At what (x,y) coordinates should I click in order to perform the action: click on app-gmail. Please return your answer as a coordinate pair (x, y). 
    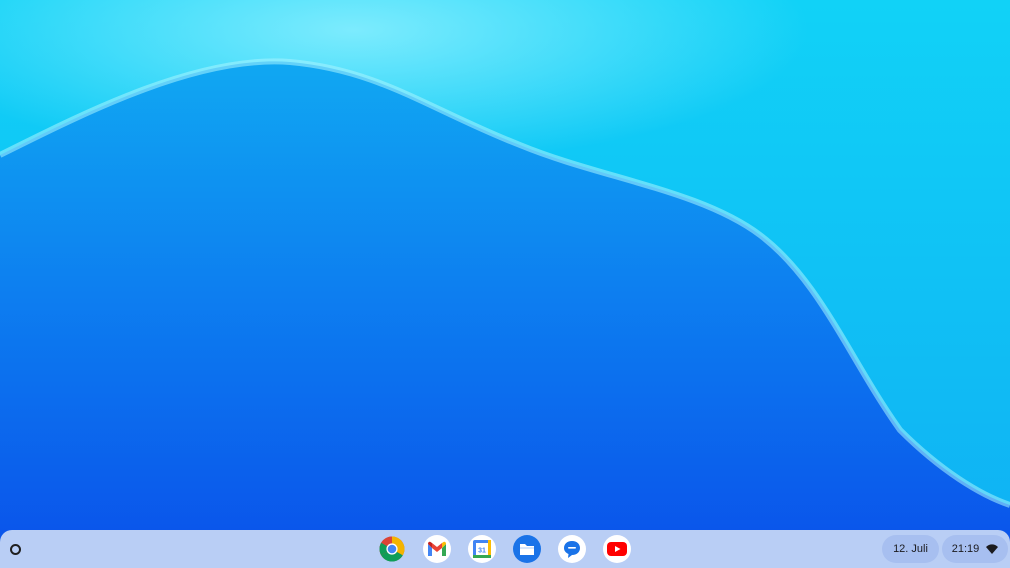
    Looking at the image, I should click on (437, 549).